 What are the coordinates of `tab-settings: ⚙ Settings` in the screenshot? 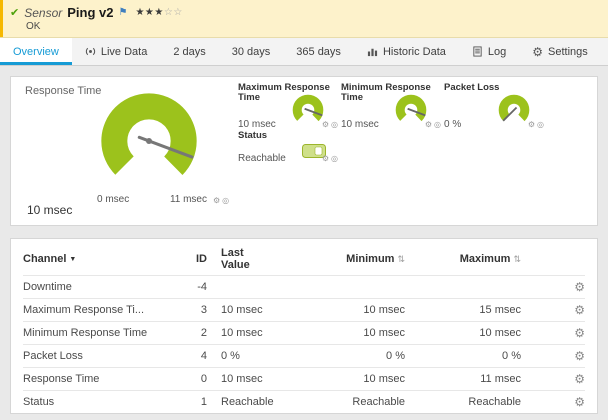 It's located at (560, 51).